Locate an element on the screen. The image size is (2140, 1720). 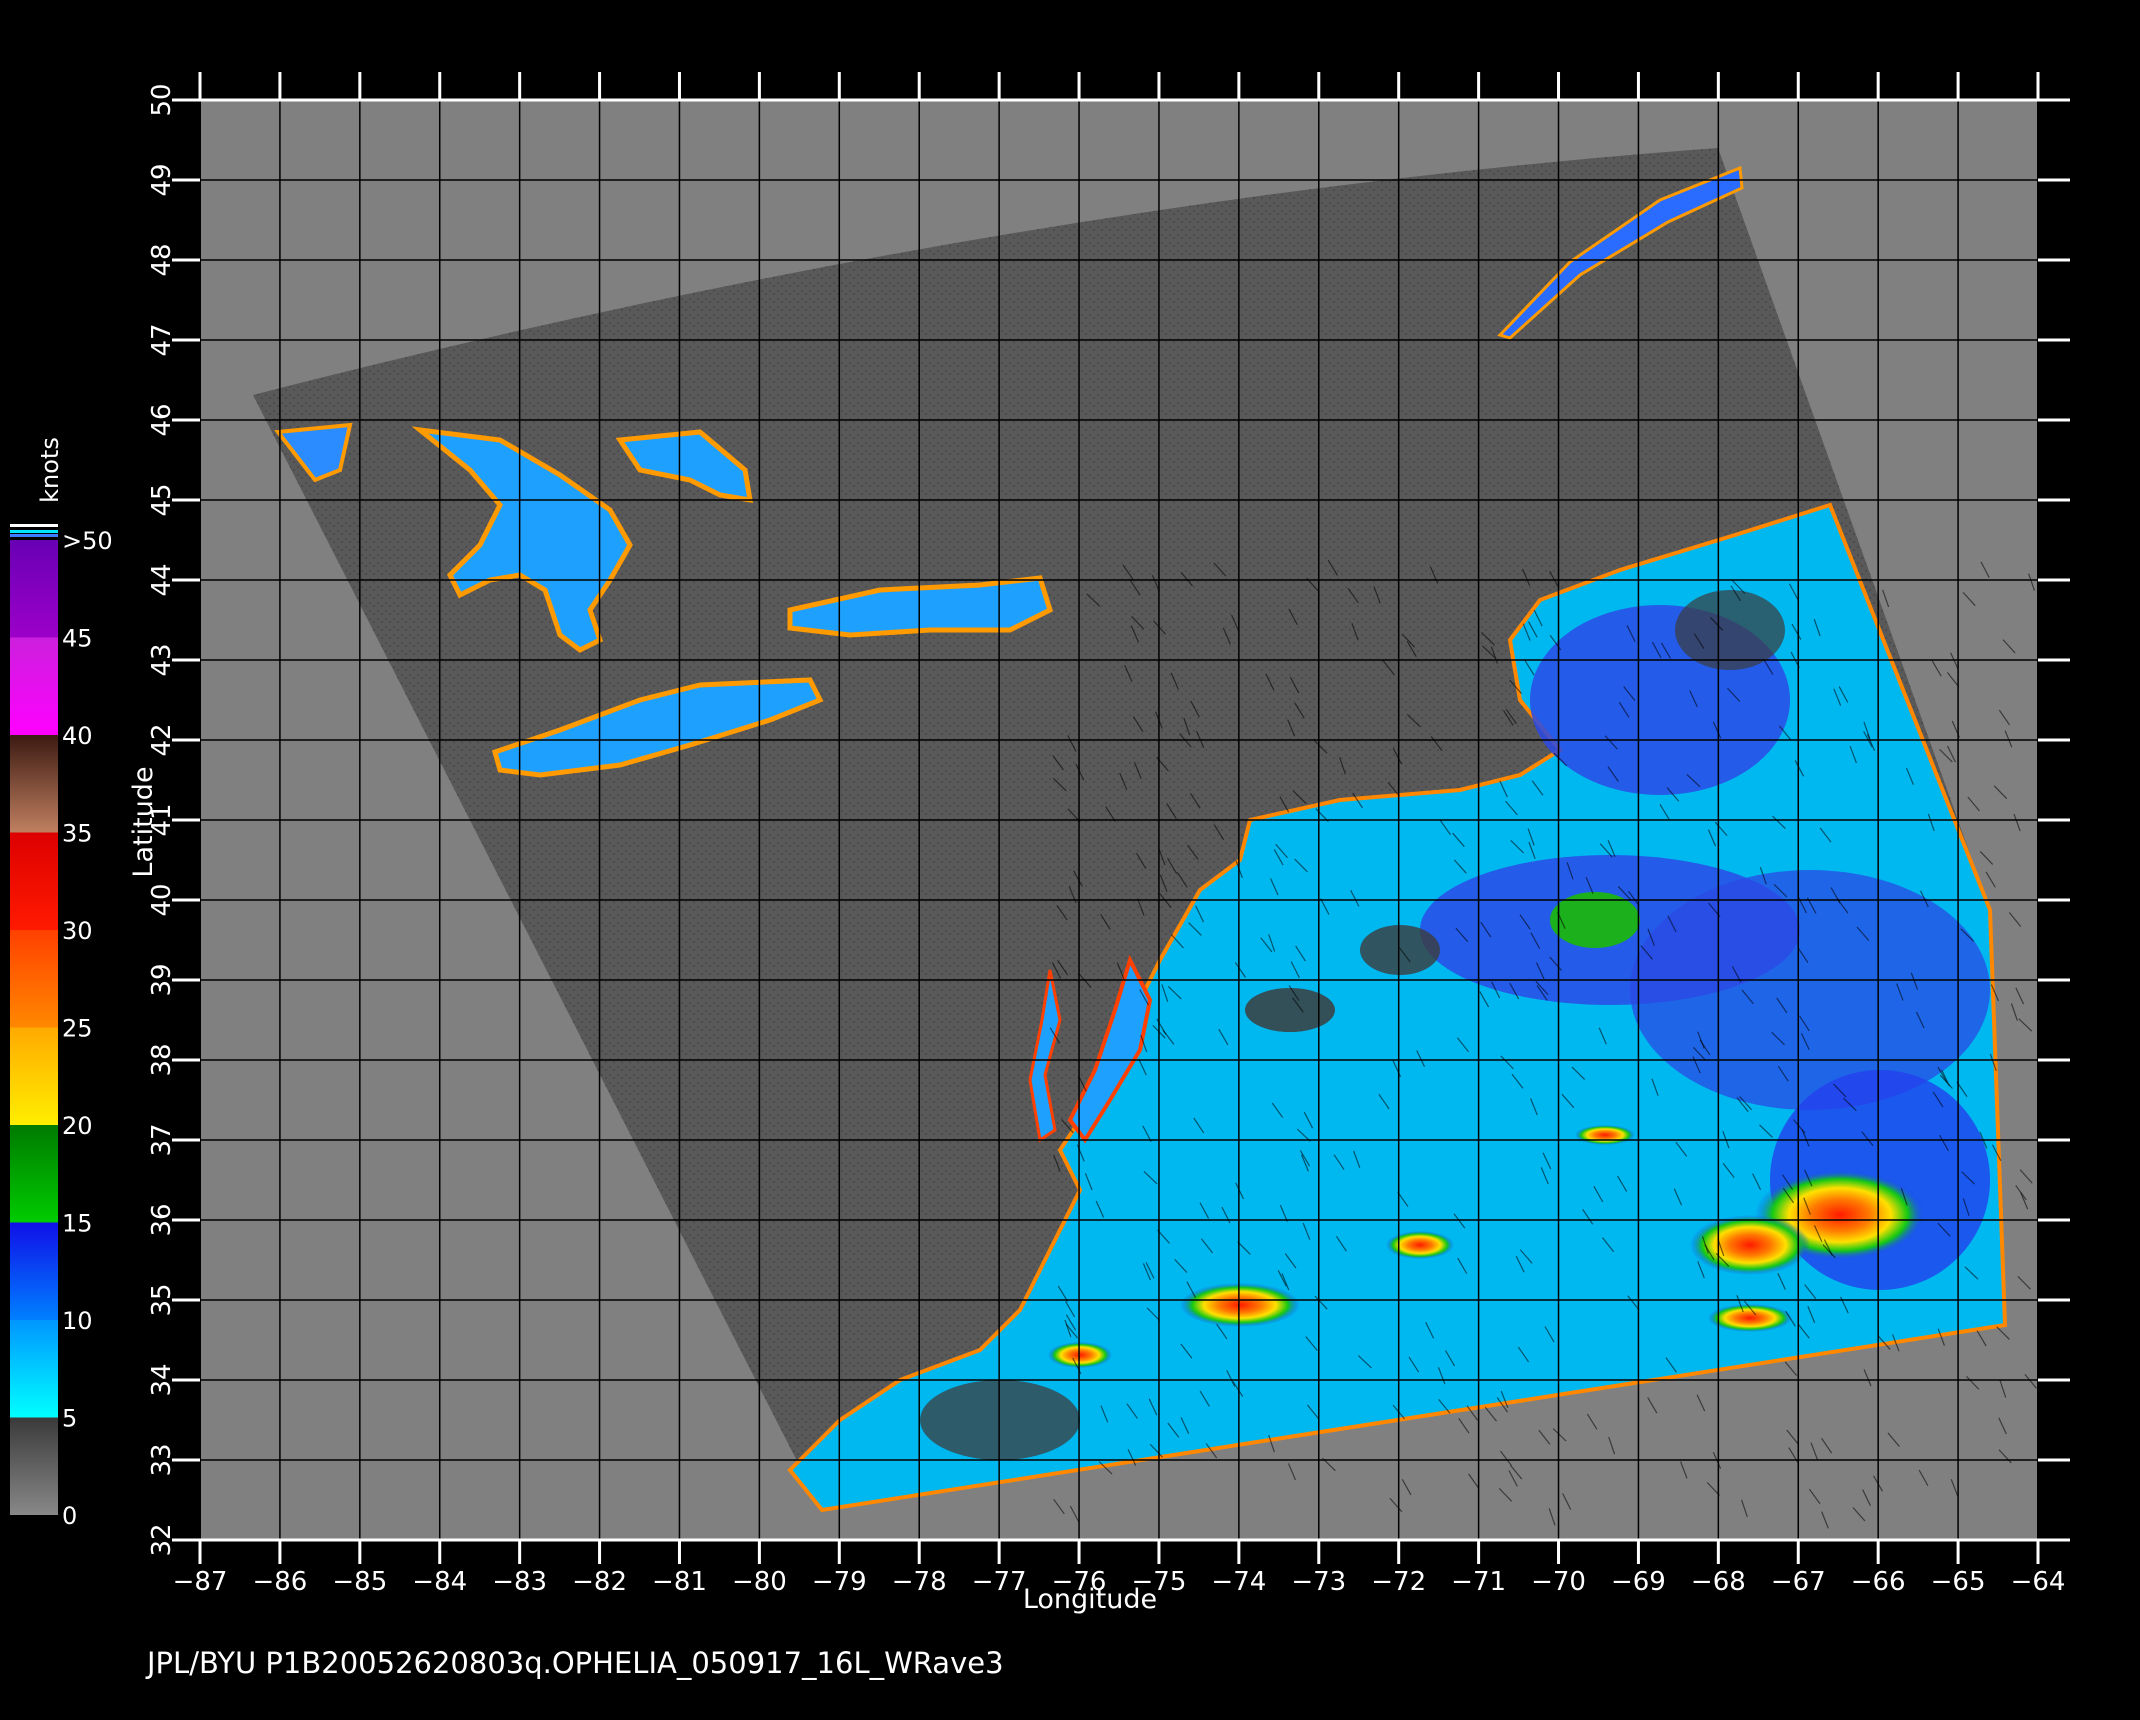
colorbar-label: 25 is located at coordinates (77, 1029).